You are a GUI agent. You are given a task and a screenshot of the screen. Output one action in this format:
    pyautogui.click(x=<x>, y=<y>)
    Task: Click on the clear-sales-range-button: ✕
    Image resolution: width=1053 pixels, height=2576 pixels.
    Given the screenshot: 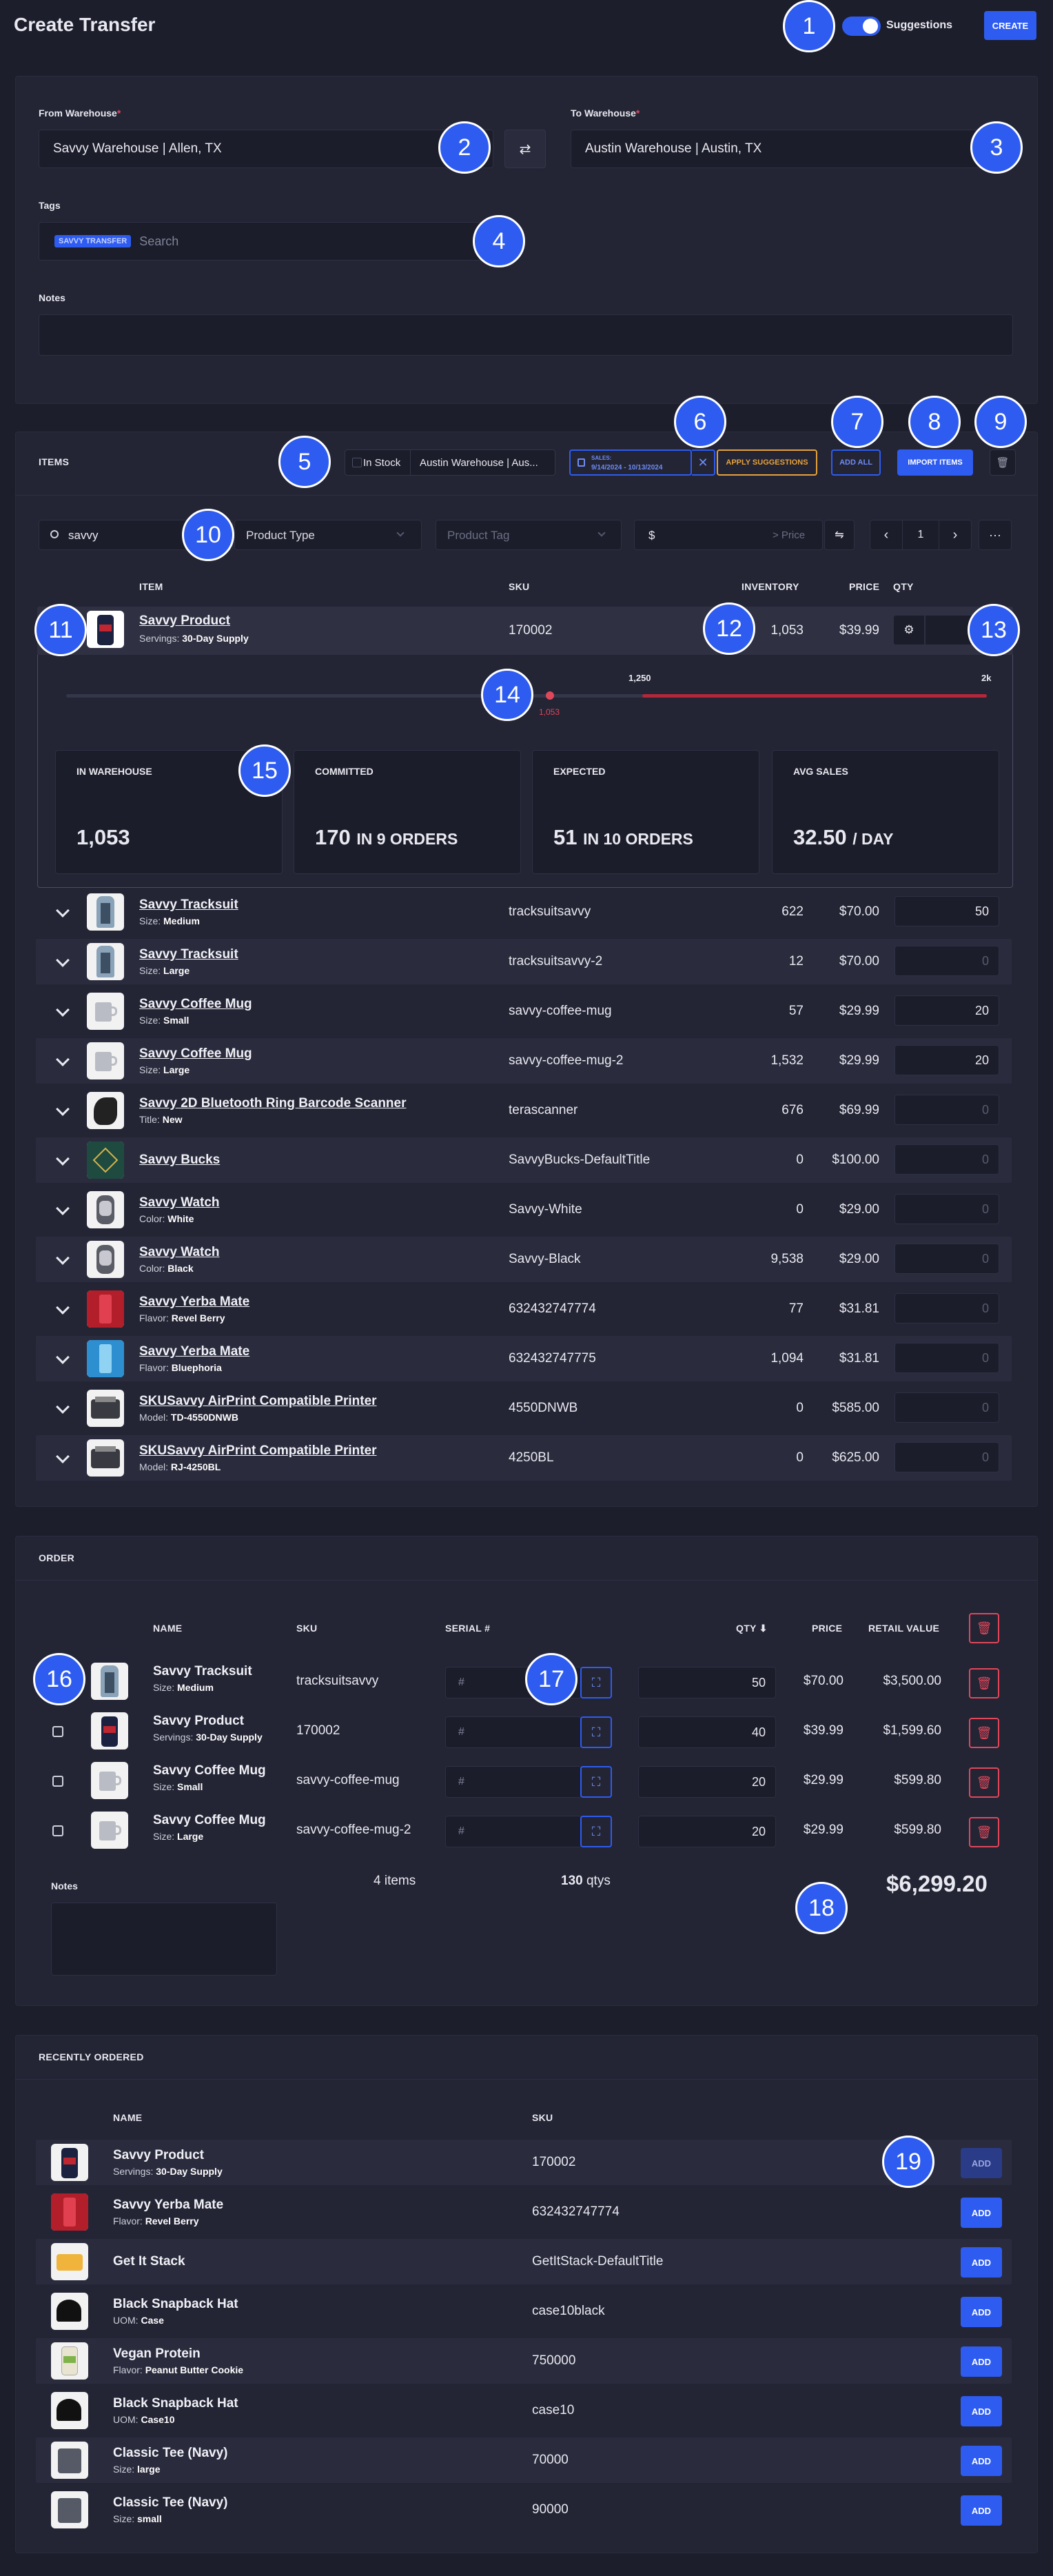 What is the action you would take?
    pyautogui.click(x=703, y=462)
    